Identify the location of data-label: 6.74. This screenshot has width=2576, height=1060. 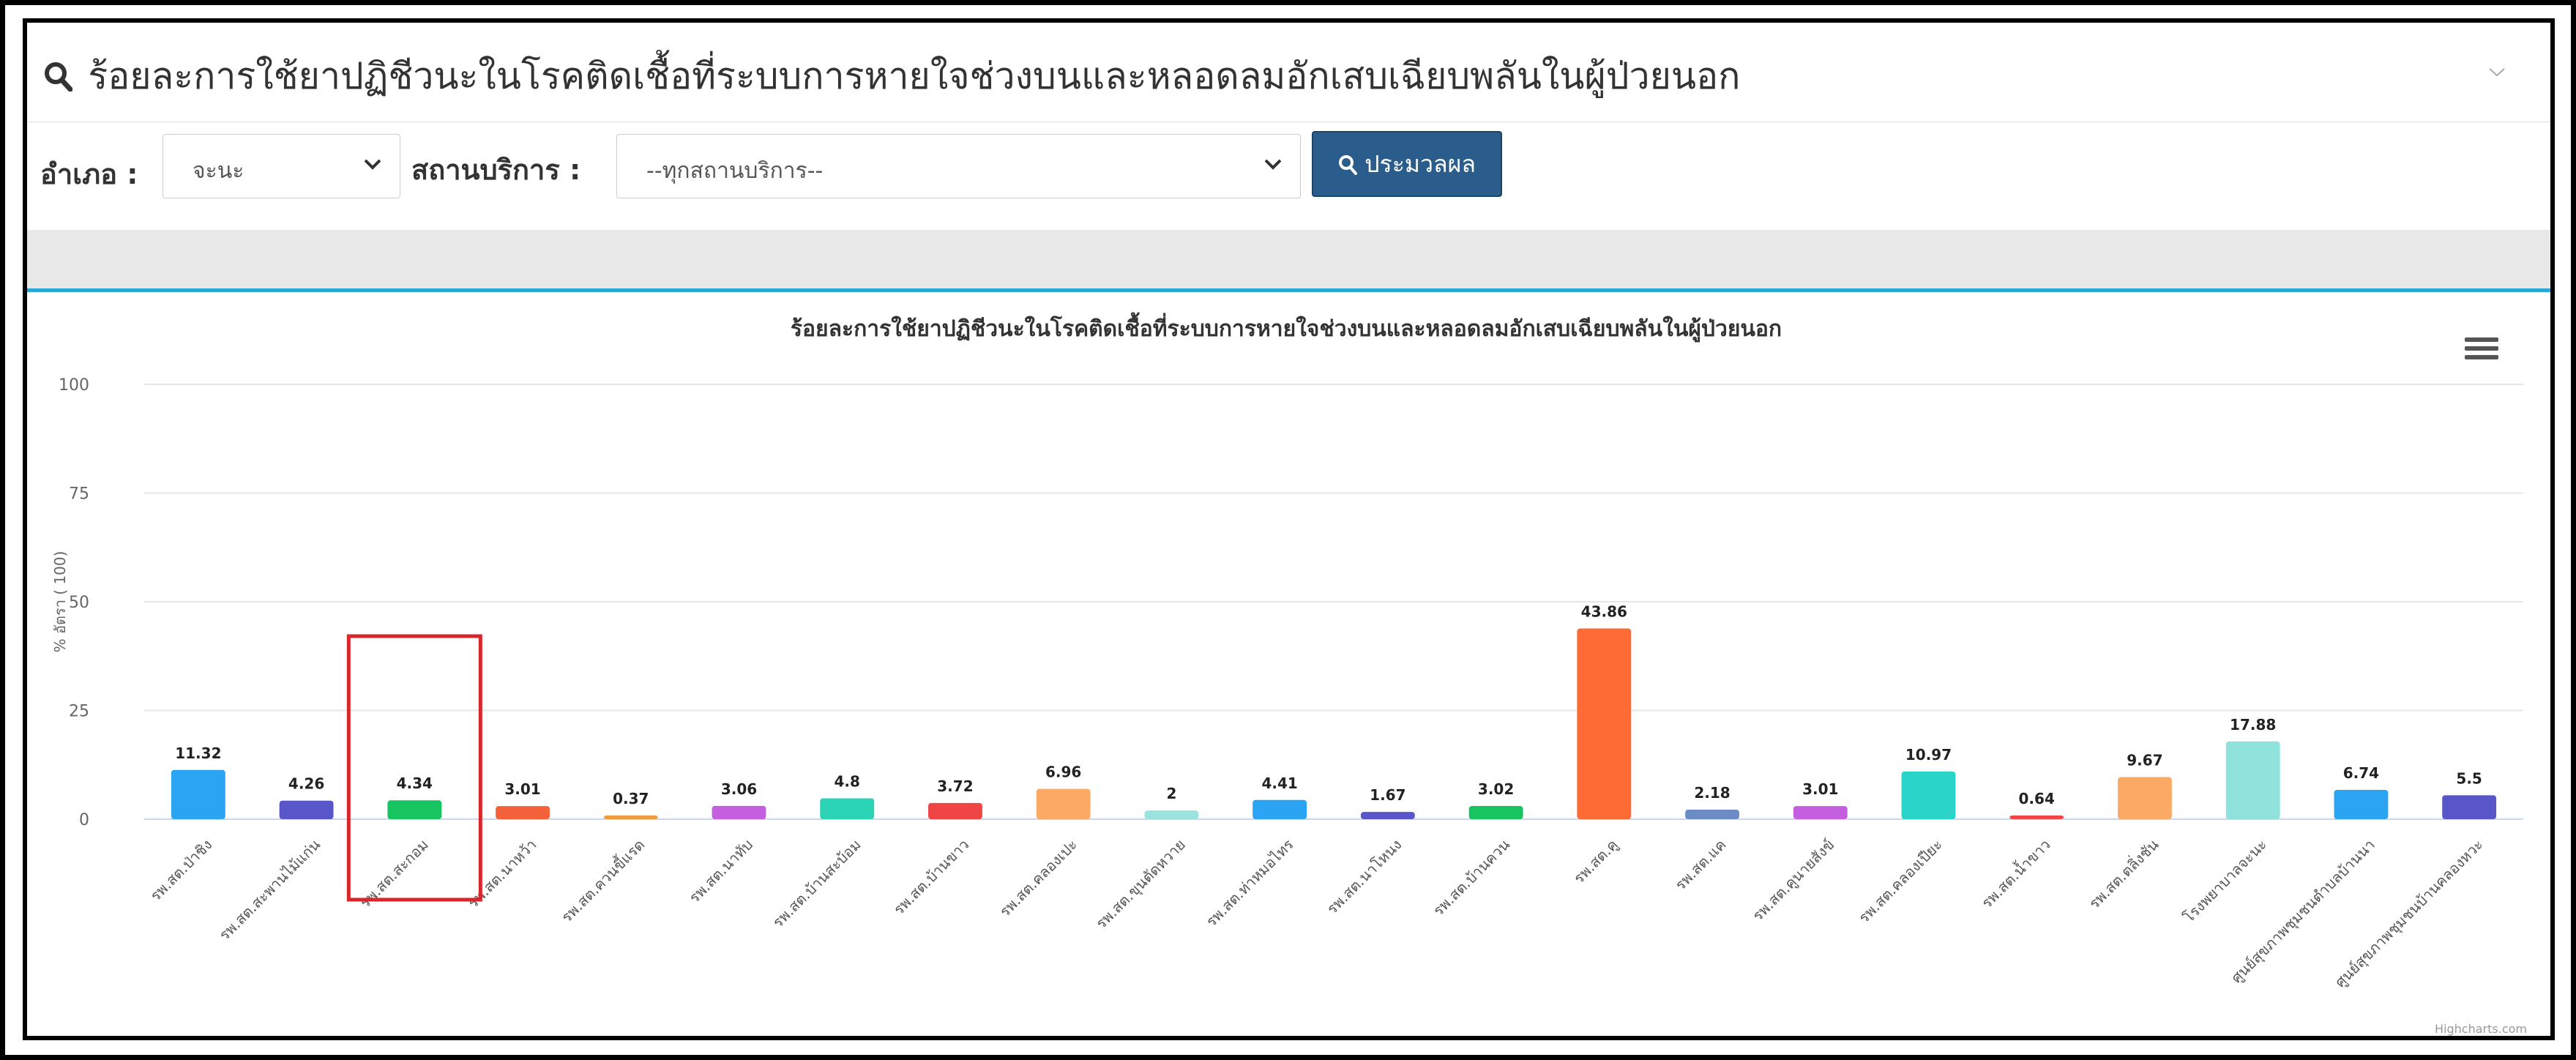
(2361, 773).